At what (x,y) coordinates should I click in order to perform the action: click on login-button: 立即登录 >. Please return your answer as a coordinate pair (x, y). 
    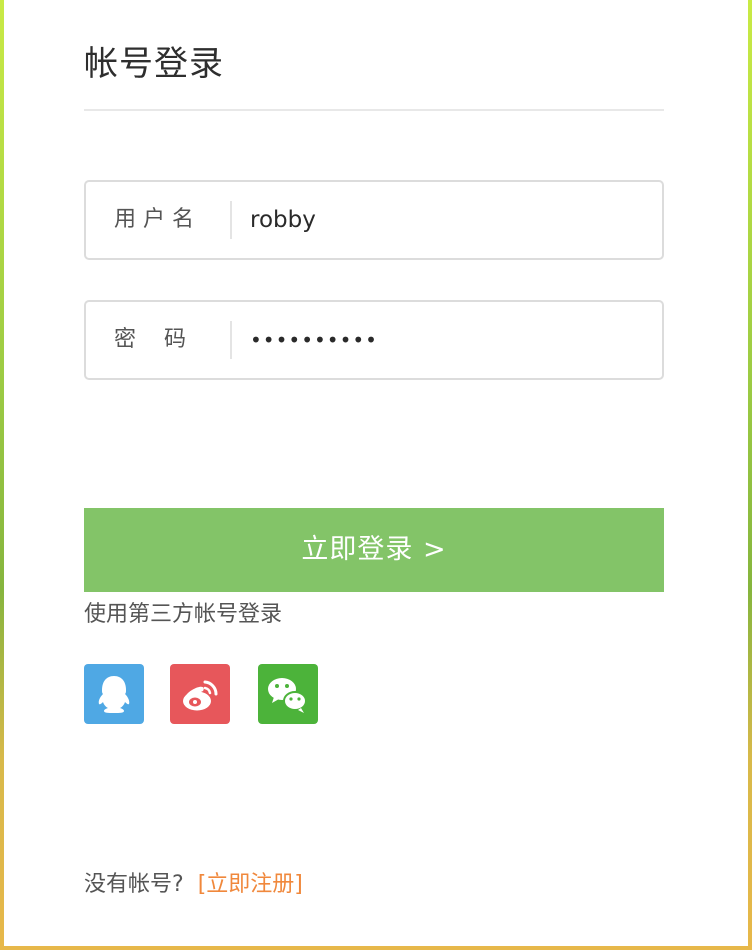
    Looking at the image, I should click on (374, 550).